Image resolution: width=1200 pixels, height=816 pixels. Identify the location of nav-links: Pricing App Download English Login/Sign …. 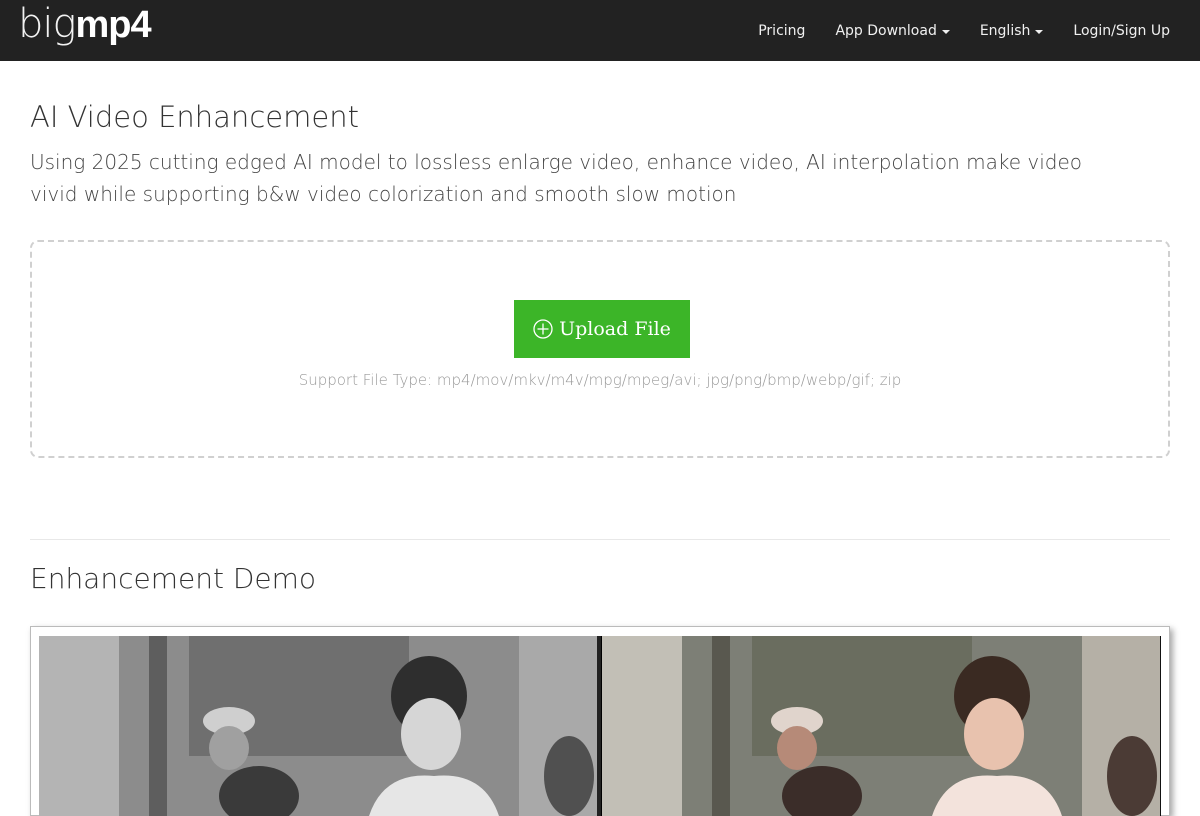
(949, 30).